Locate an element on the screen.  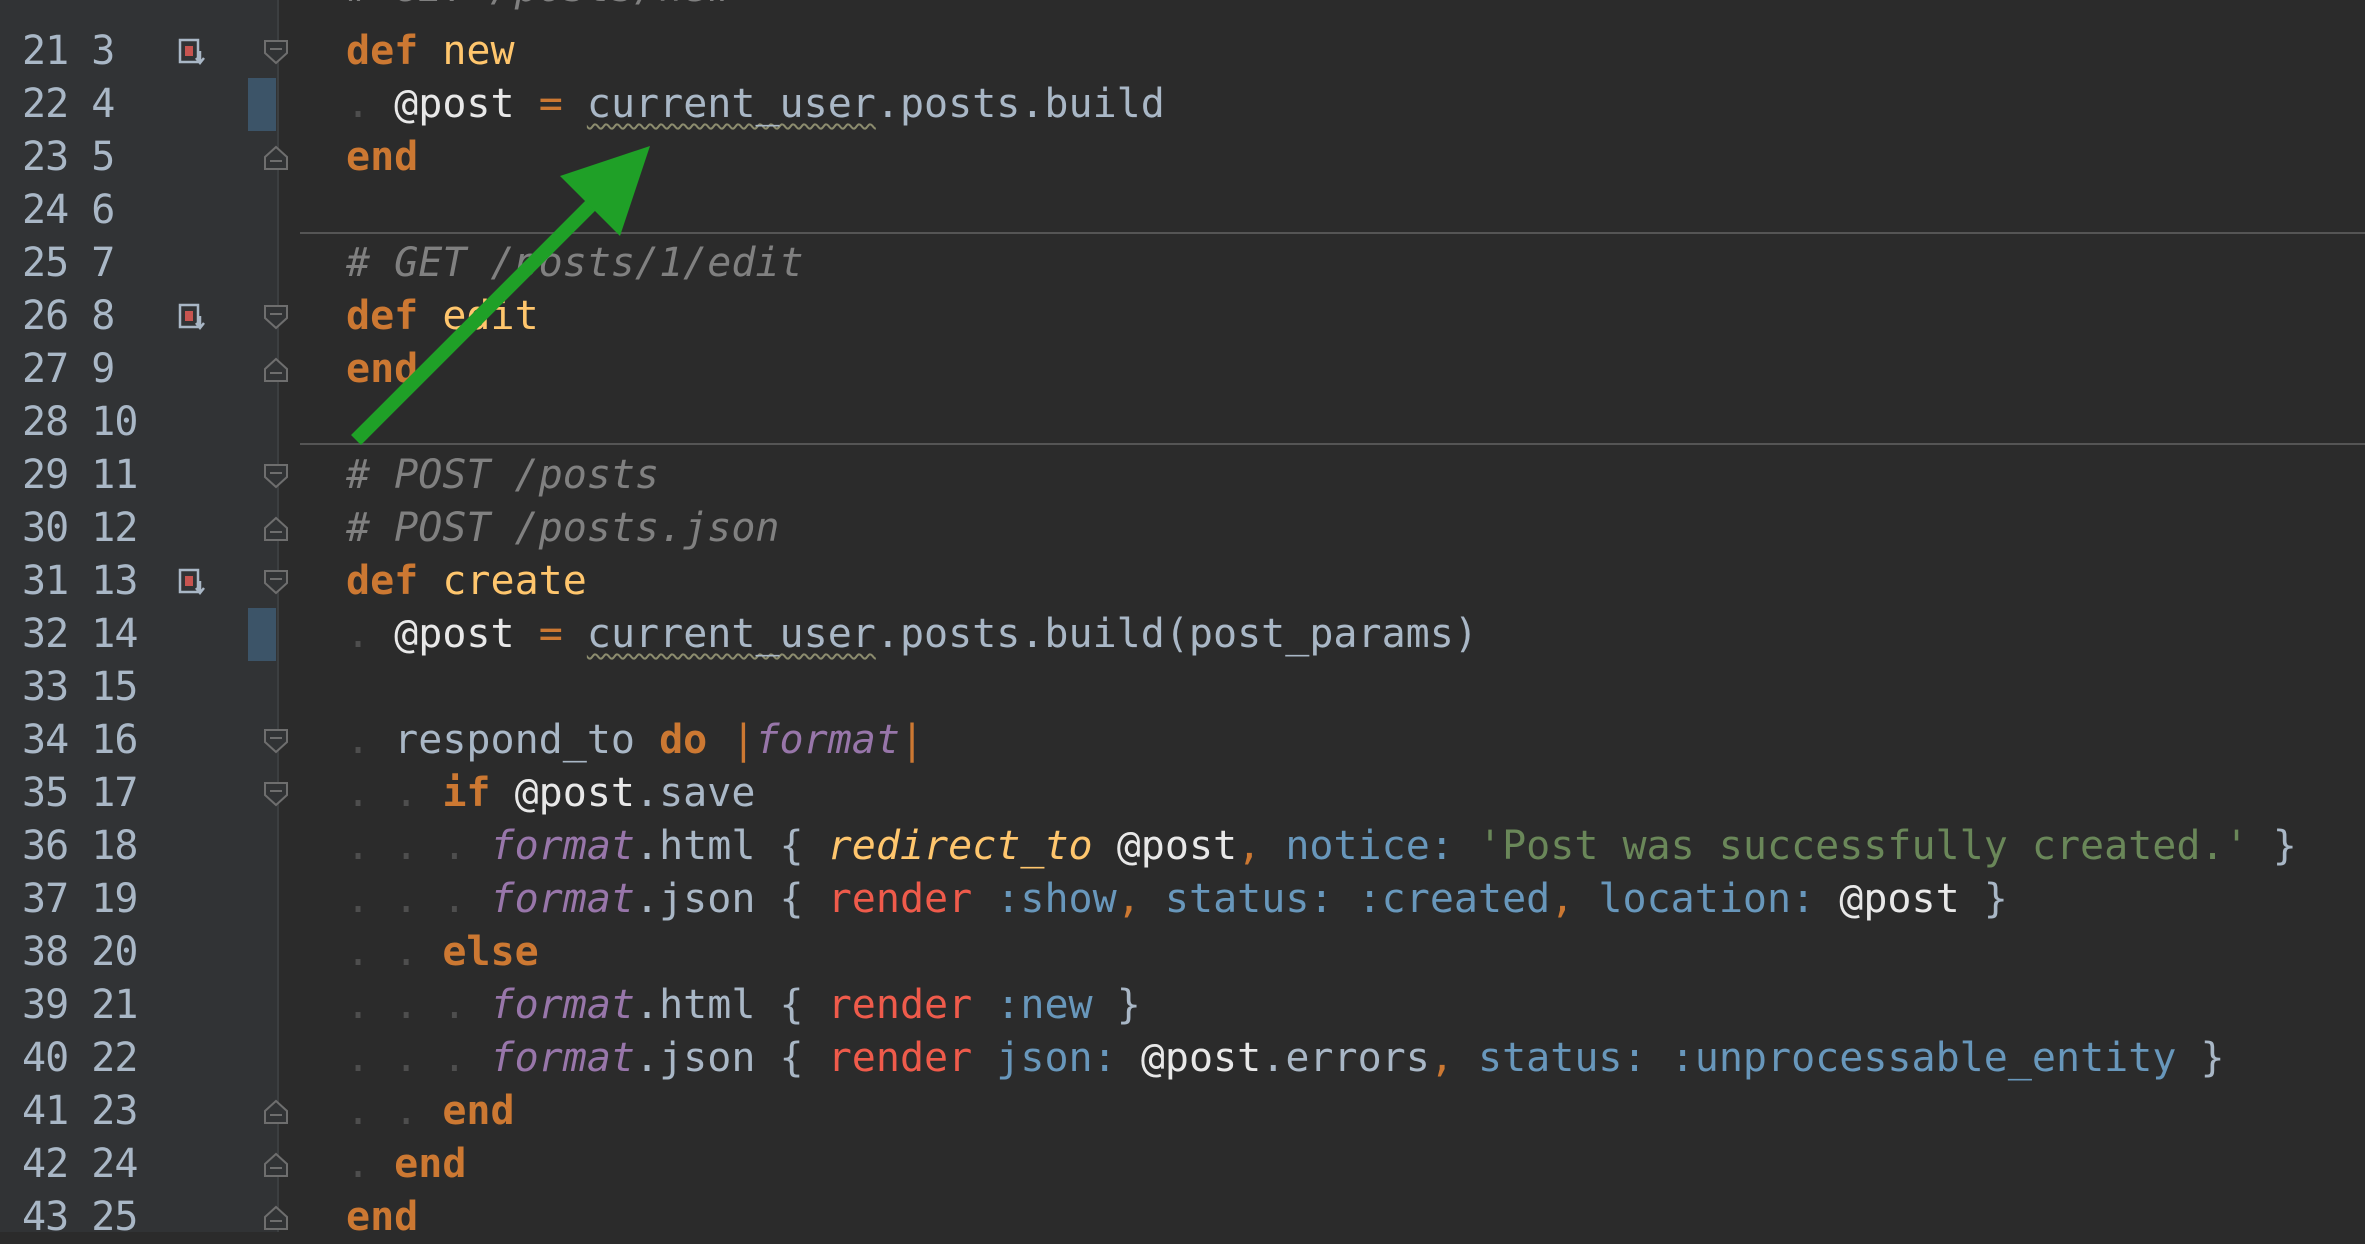
annotation-arrow is located at coordinates (500, 295).